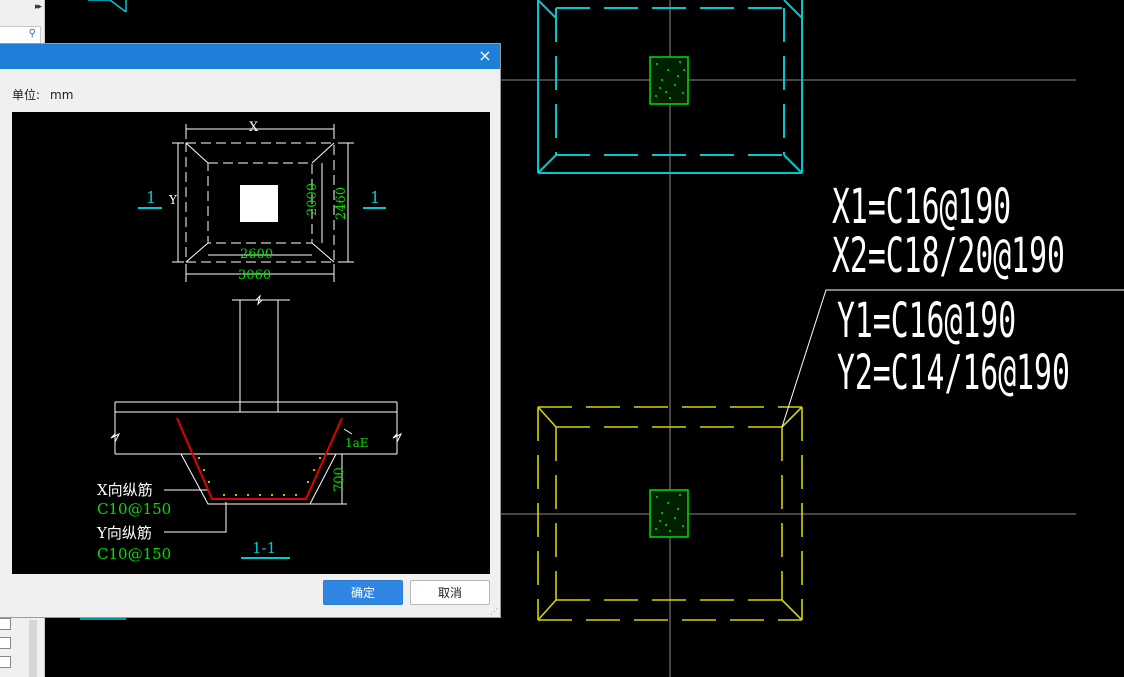  What do you see at coordinates (250, 56) in the screenshot?
I see `dialog-titlebar: ×` at bounding box center [250, 56].